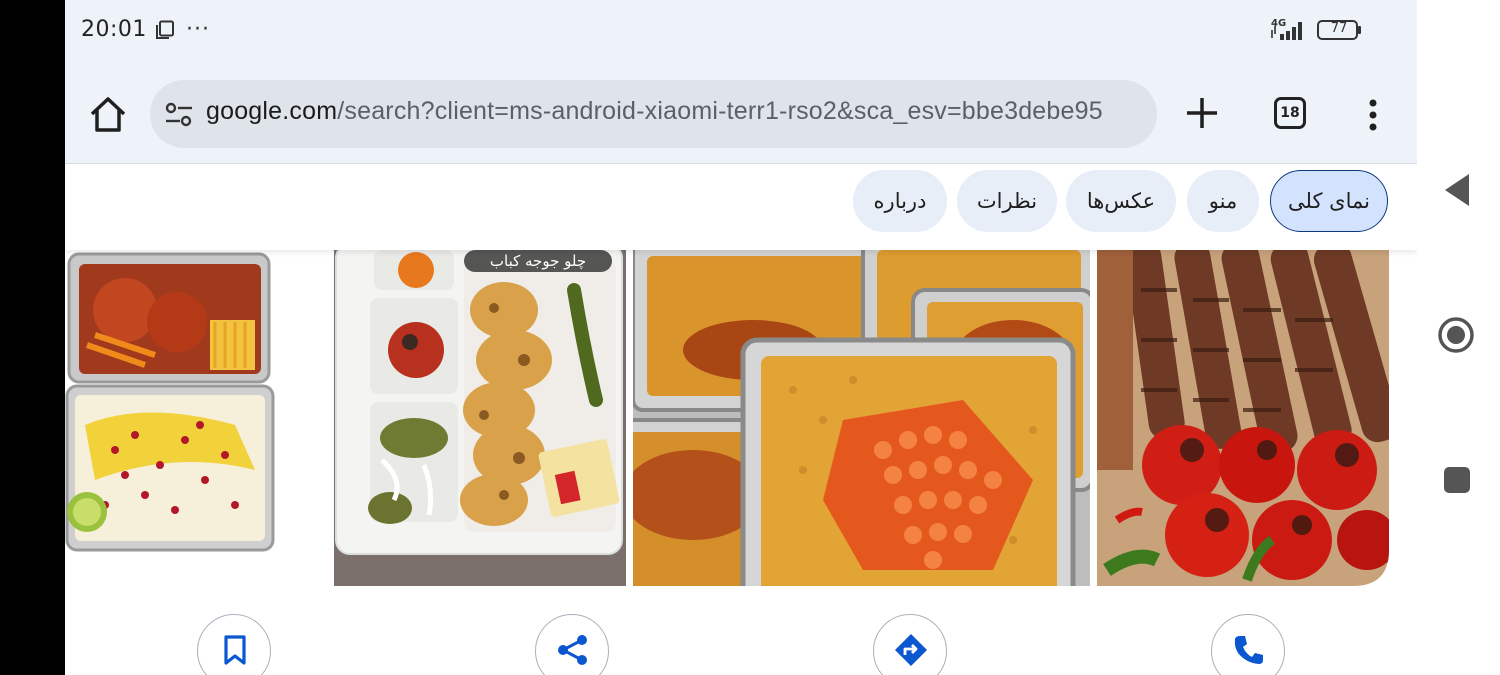 The image size is (1500, 675). Describe the element at coordinates (179, 115) in the screenshot. I see `page-info-icon` at that location.